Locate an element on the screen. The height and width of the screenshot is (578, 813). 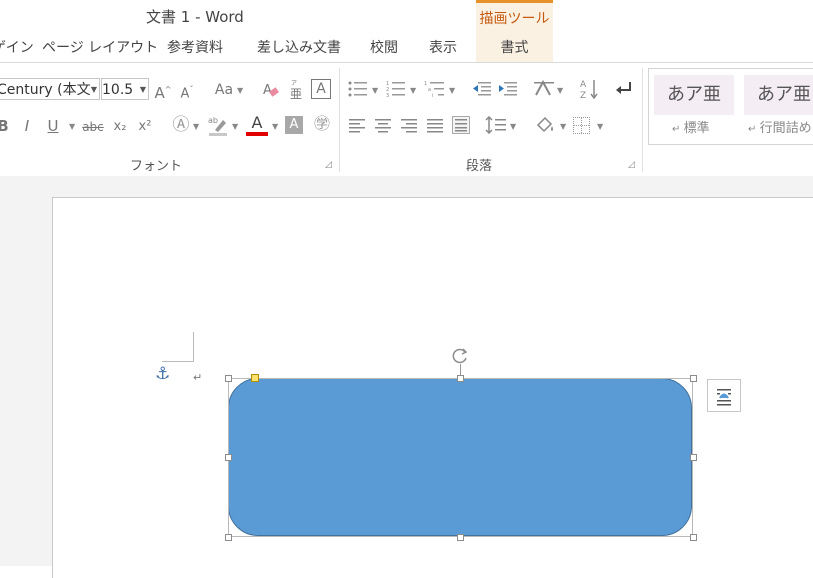
show-marks-icon is located at coordinates (624, 91).